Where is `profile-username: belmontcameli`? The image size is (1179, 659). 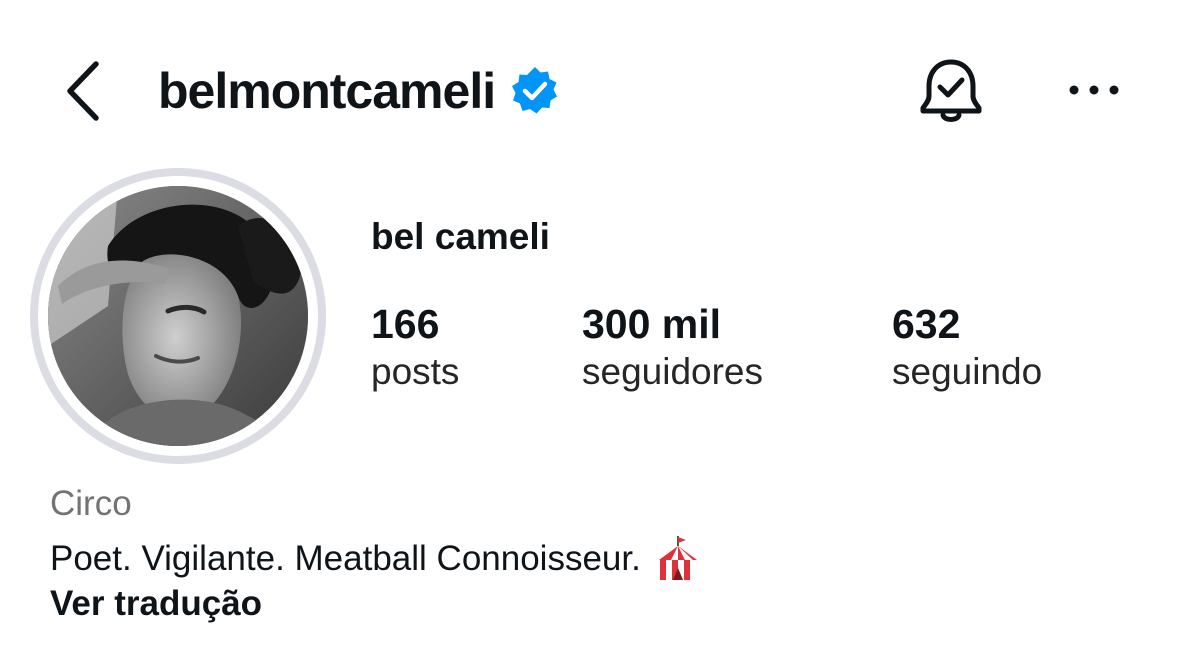 profile-username: belmontcameli is located at coordinates (327, 91).